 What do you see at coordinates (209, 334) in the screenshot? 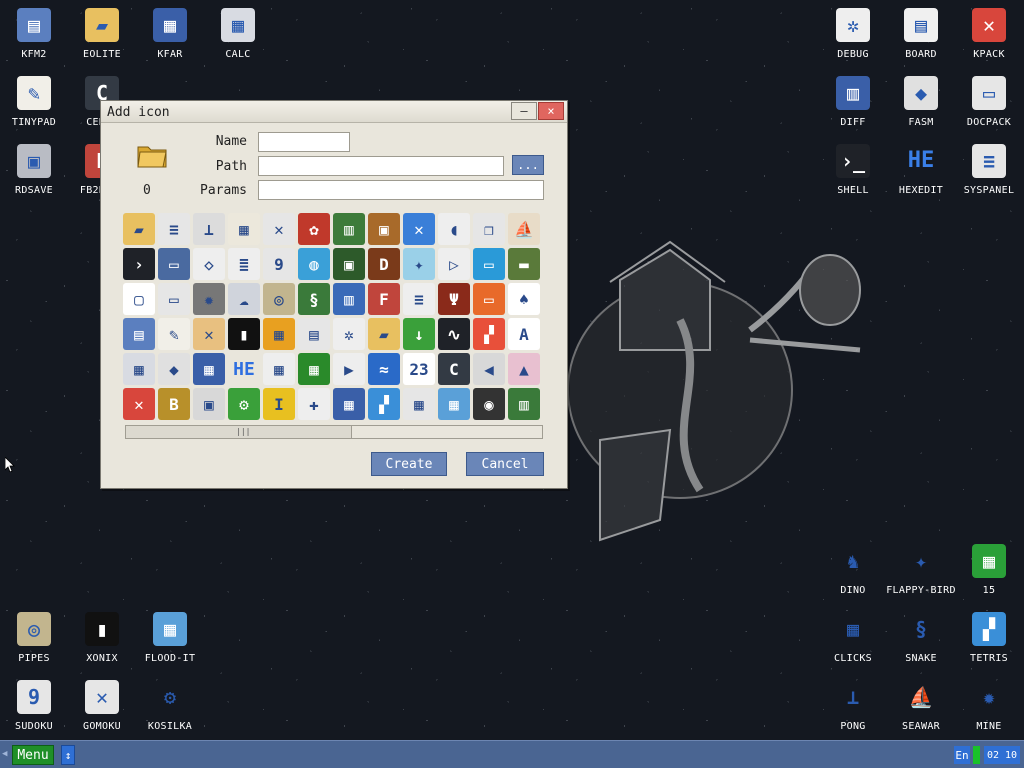
I see `pencil-icon: ✕` at bounding box center [209, 334].